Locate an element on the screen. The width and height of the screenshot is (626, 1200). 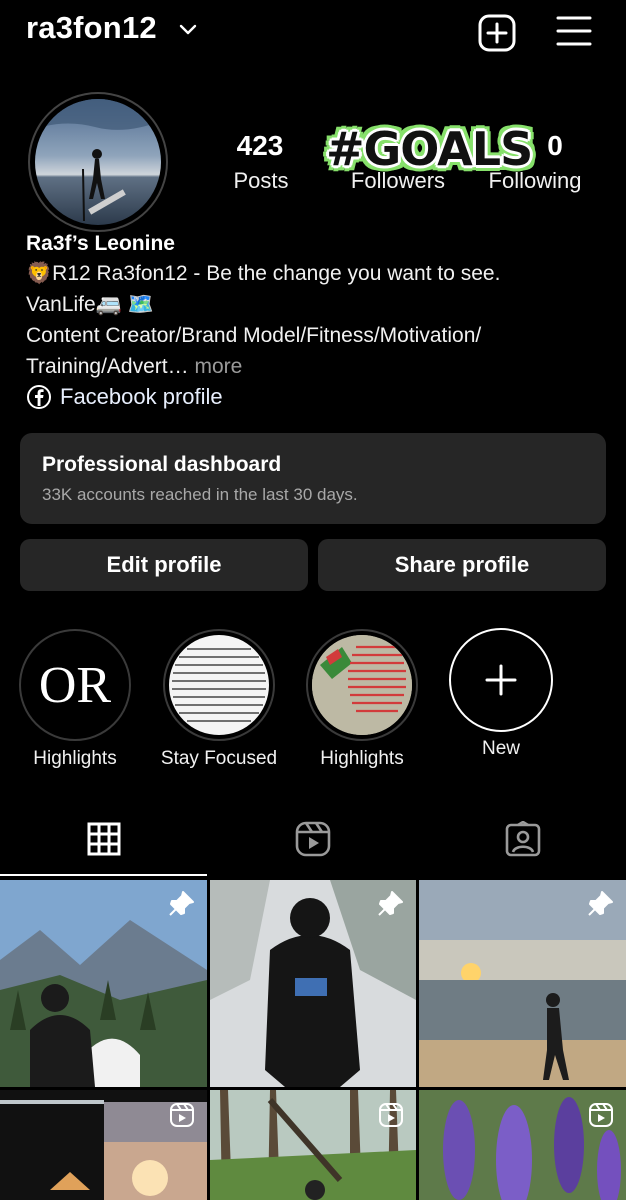
active-tab-indicator is located at coordinates (103, 875).